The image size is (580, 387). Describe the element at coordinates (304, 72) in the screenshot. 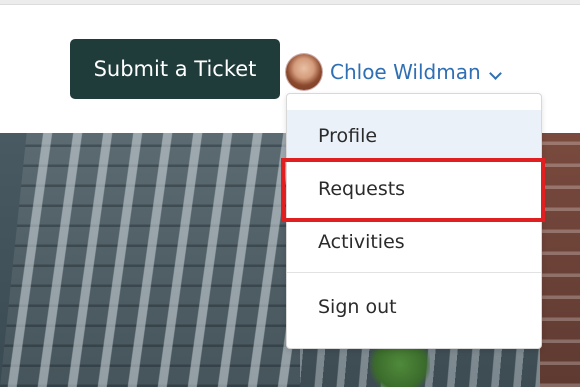

I see `user-avatar` at that location.